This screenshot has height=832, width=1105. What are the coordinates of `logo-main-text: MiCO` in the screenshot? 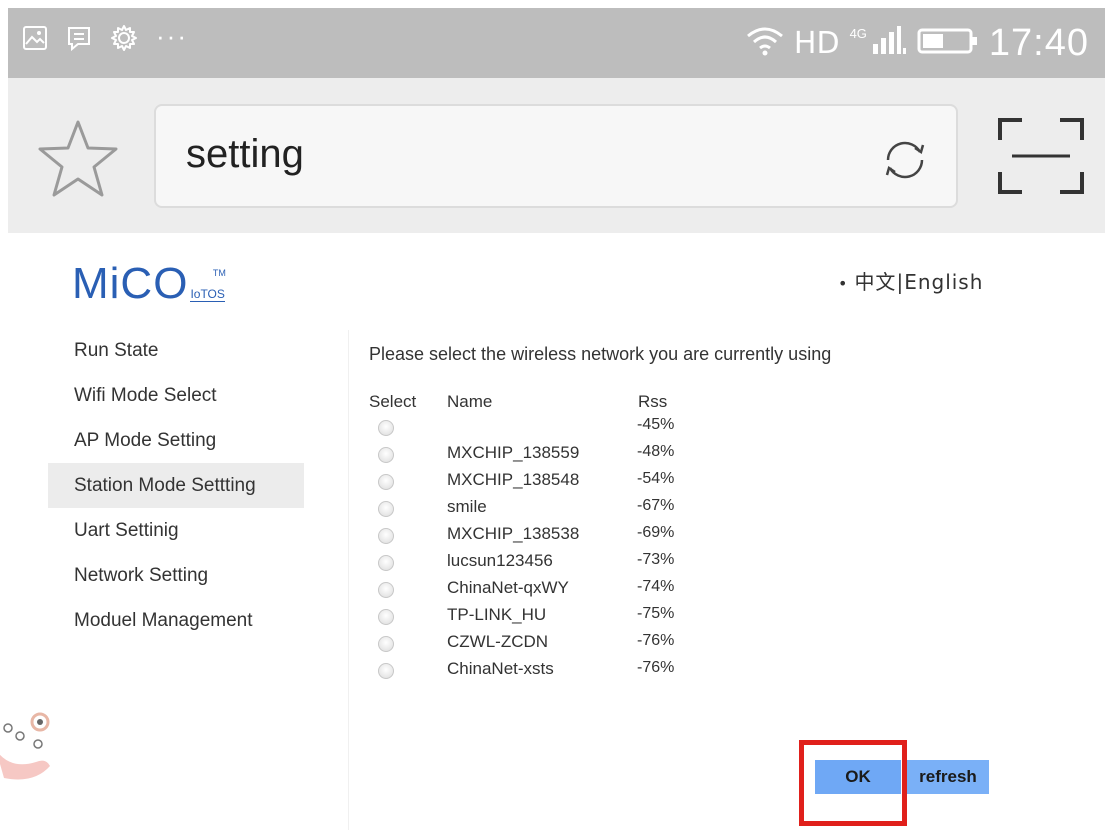 It's located at (130, 283).